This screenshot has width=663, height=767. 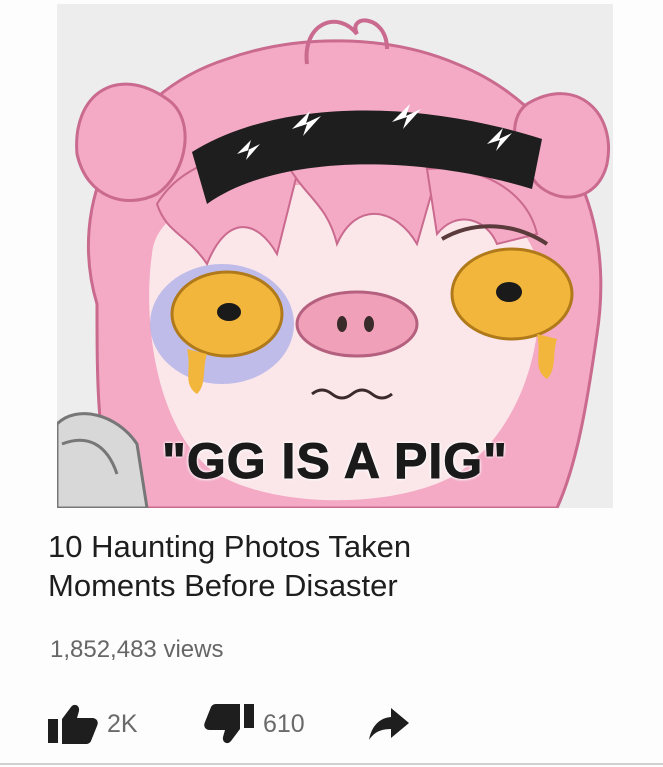 I want to click on video-title-line-2: Moments Before Disaster, so click(x=223, y=585).